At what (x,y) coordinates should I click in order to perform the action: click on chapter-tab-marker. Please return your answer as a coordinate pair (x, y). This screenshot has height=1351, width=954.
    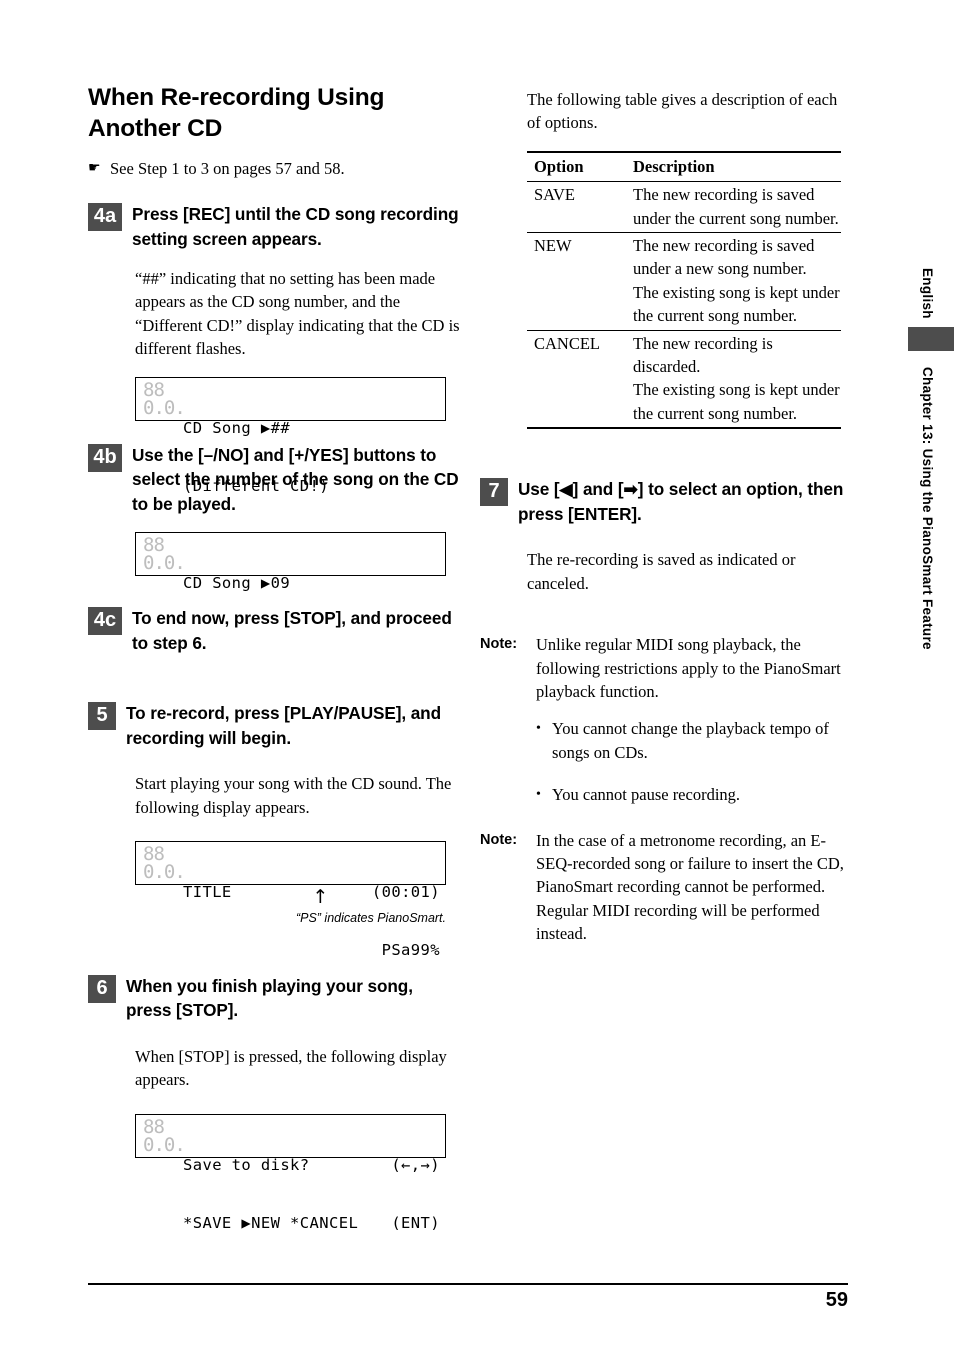
    Looking at the image, I should click on (931, 339).